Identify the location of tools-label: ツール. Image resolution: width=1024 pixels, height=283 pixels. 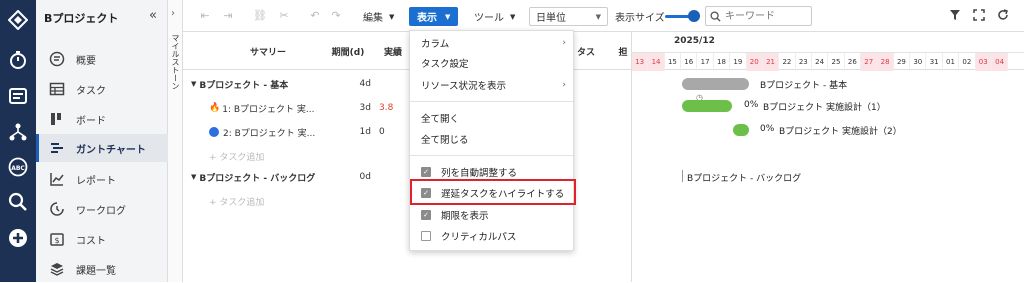
(489, 18).